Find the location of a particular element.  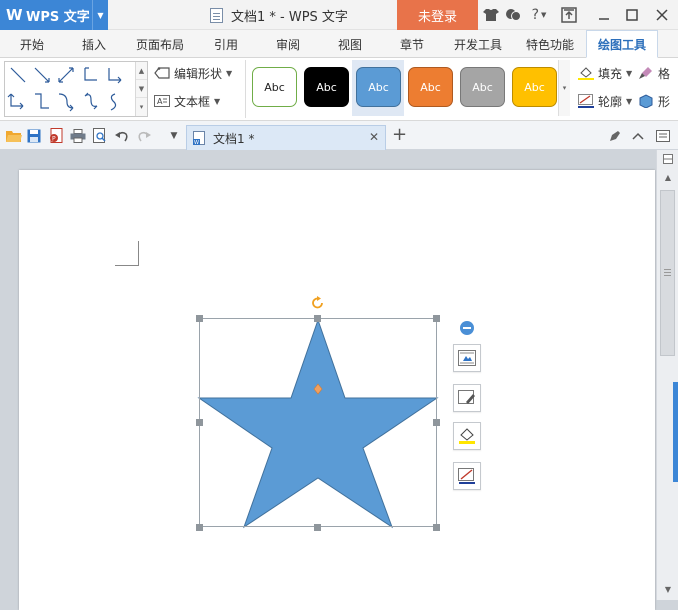

resize-handle-bottom-left is located at coordinates (199, 527).